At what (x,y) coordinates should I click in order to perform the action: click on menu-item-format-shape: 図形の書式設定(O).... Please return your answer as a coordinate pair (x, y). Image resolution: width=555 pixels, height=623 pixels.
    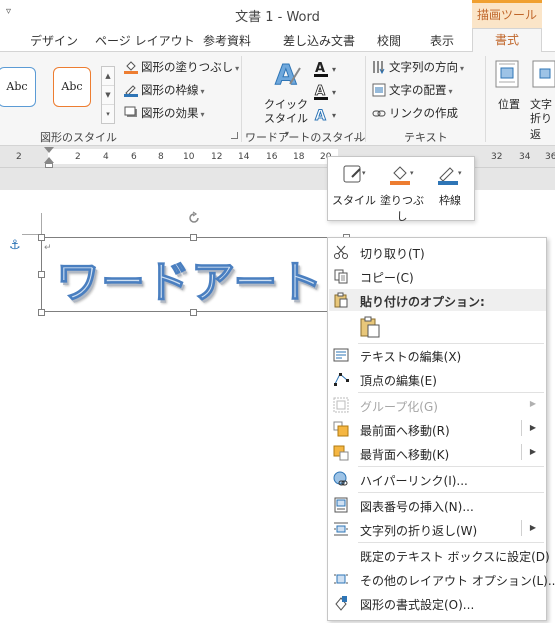
    Looking at the image, I should click on (437, 603).